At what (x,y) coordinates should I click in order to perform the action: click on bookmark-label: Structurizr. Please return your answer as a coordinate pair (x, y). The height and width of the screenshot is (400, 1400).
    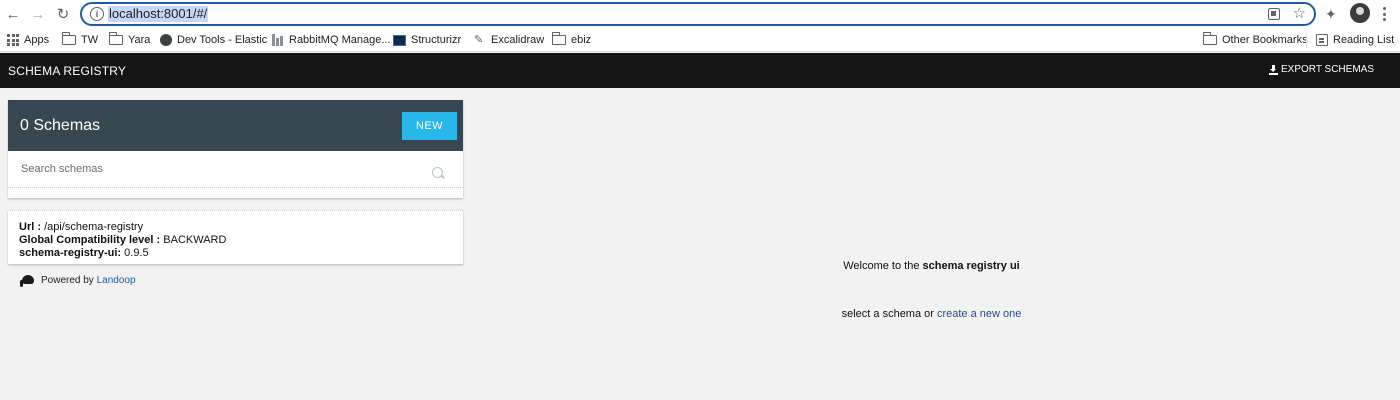
    Looking at the image, I should click on (436, 40).